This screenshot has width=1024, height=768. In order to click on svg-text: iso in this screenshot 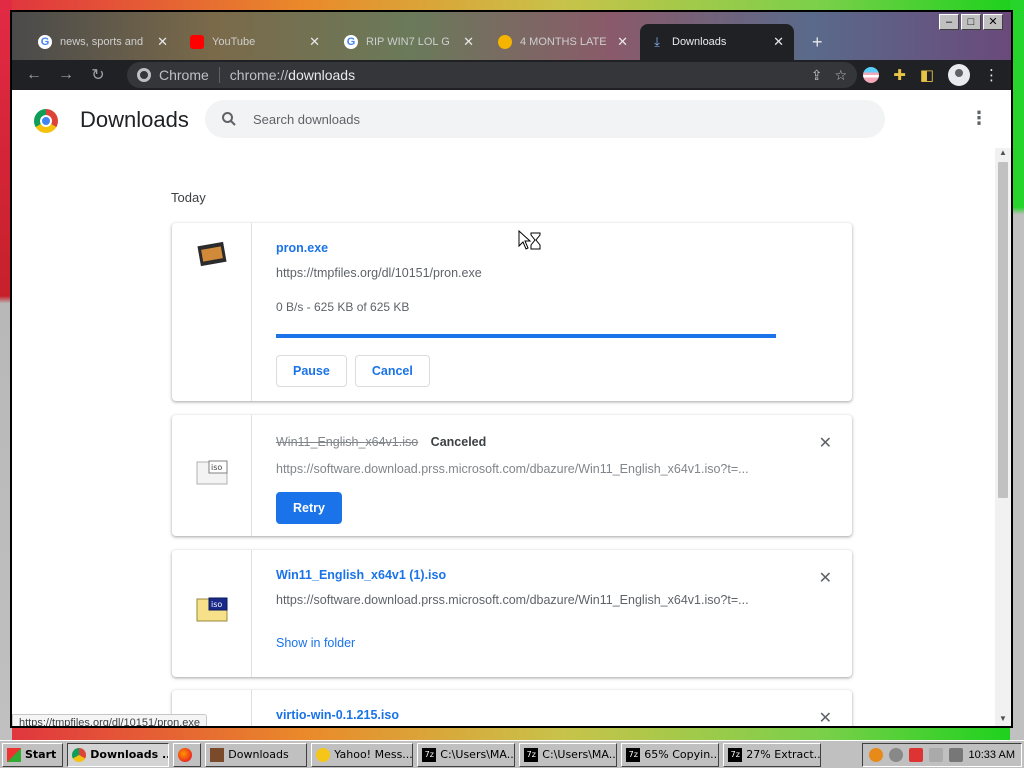, I will do `click(216, 467)`.